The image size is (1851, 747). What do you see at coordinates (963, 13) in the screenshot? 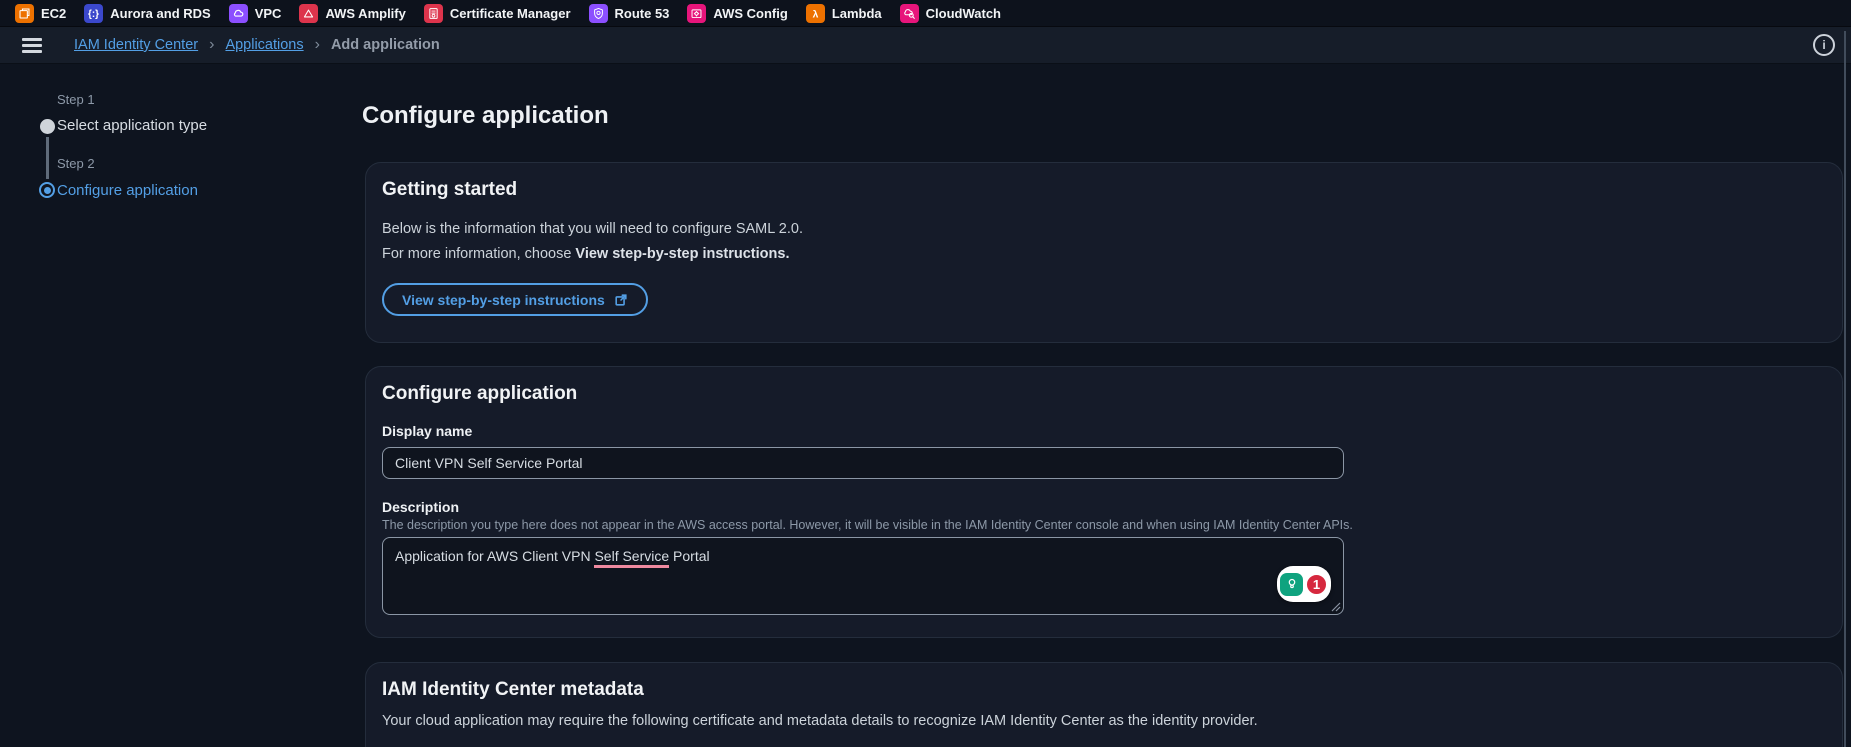
I see `favorite-label: CloudWatch` at bounding box center [963, 13].